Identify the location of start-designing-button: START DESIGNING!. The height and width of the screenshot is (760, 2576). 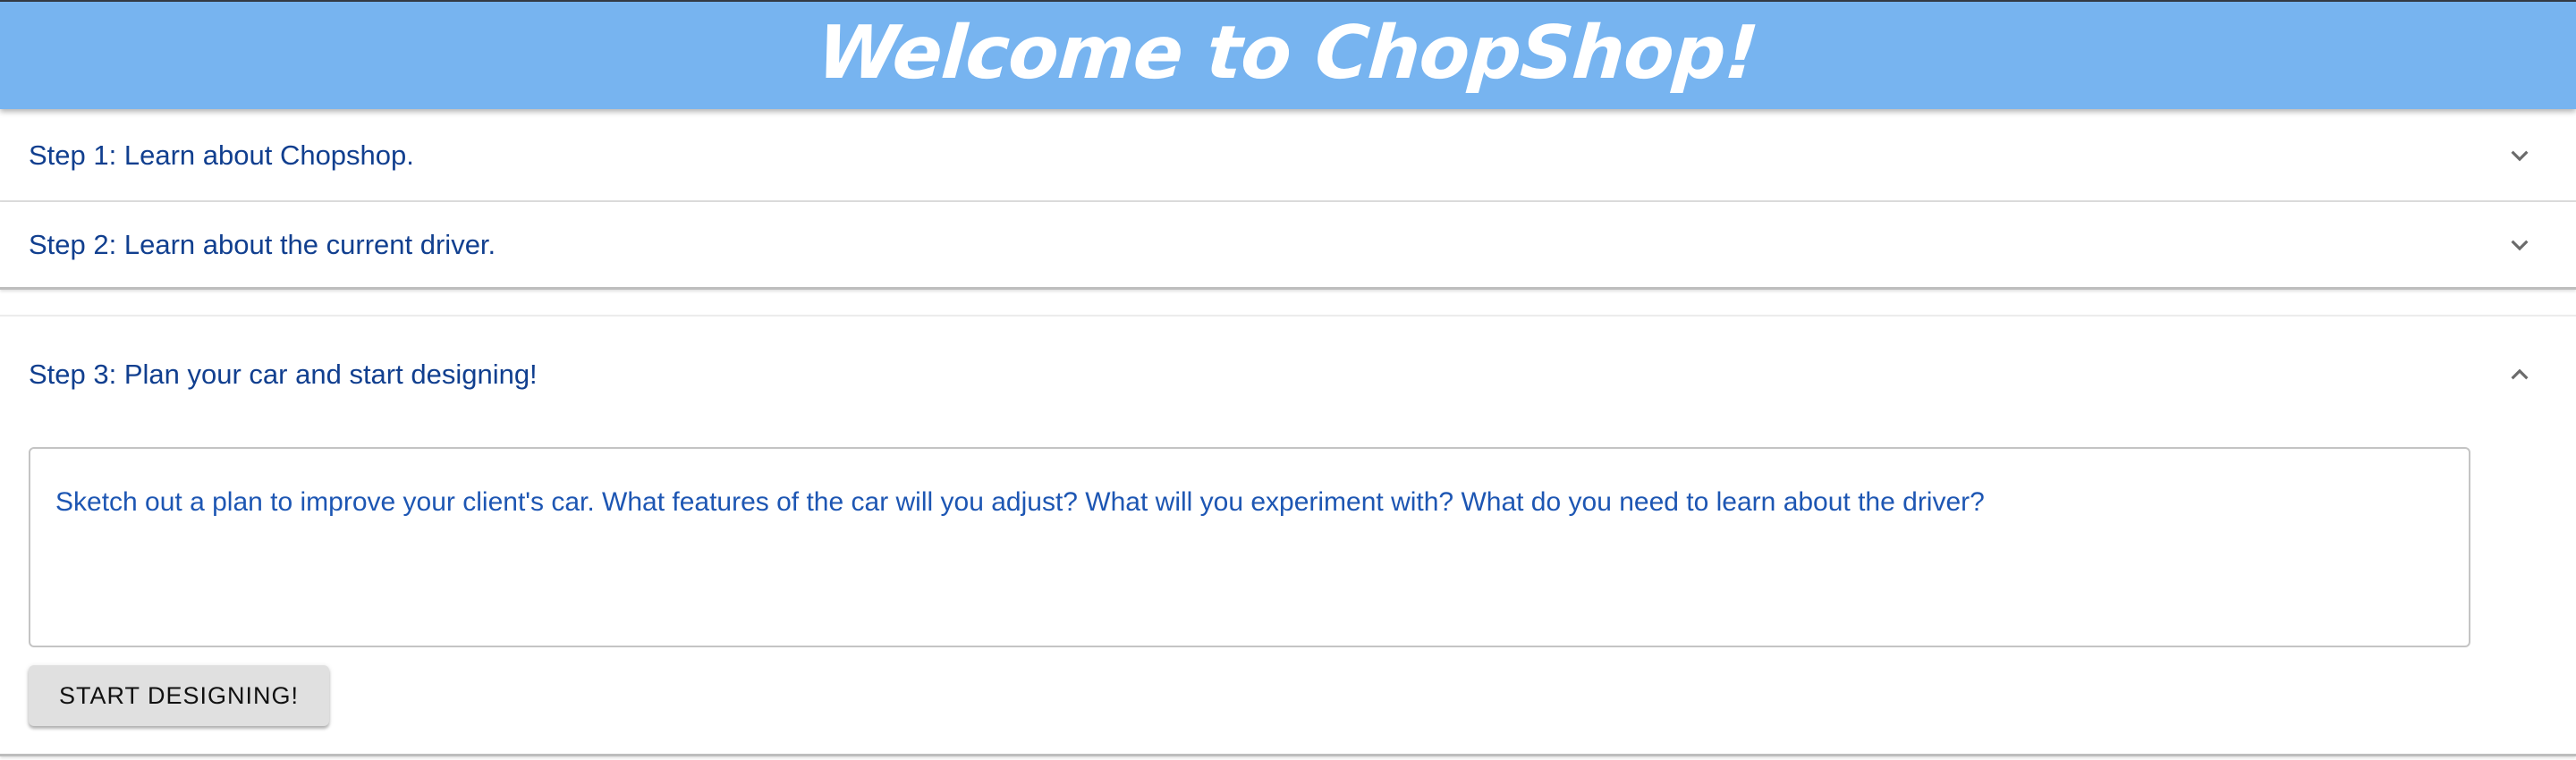
(179, 696).